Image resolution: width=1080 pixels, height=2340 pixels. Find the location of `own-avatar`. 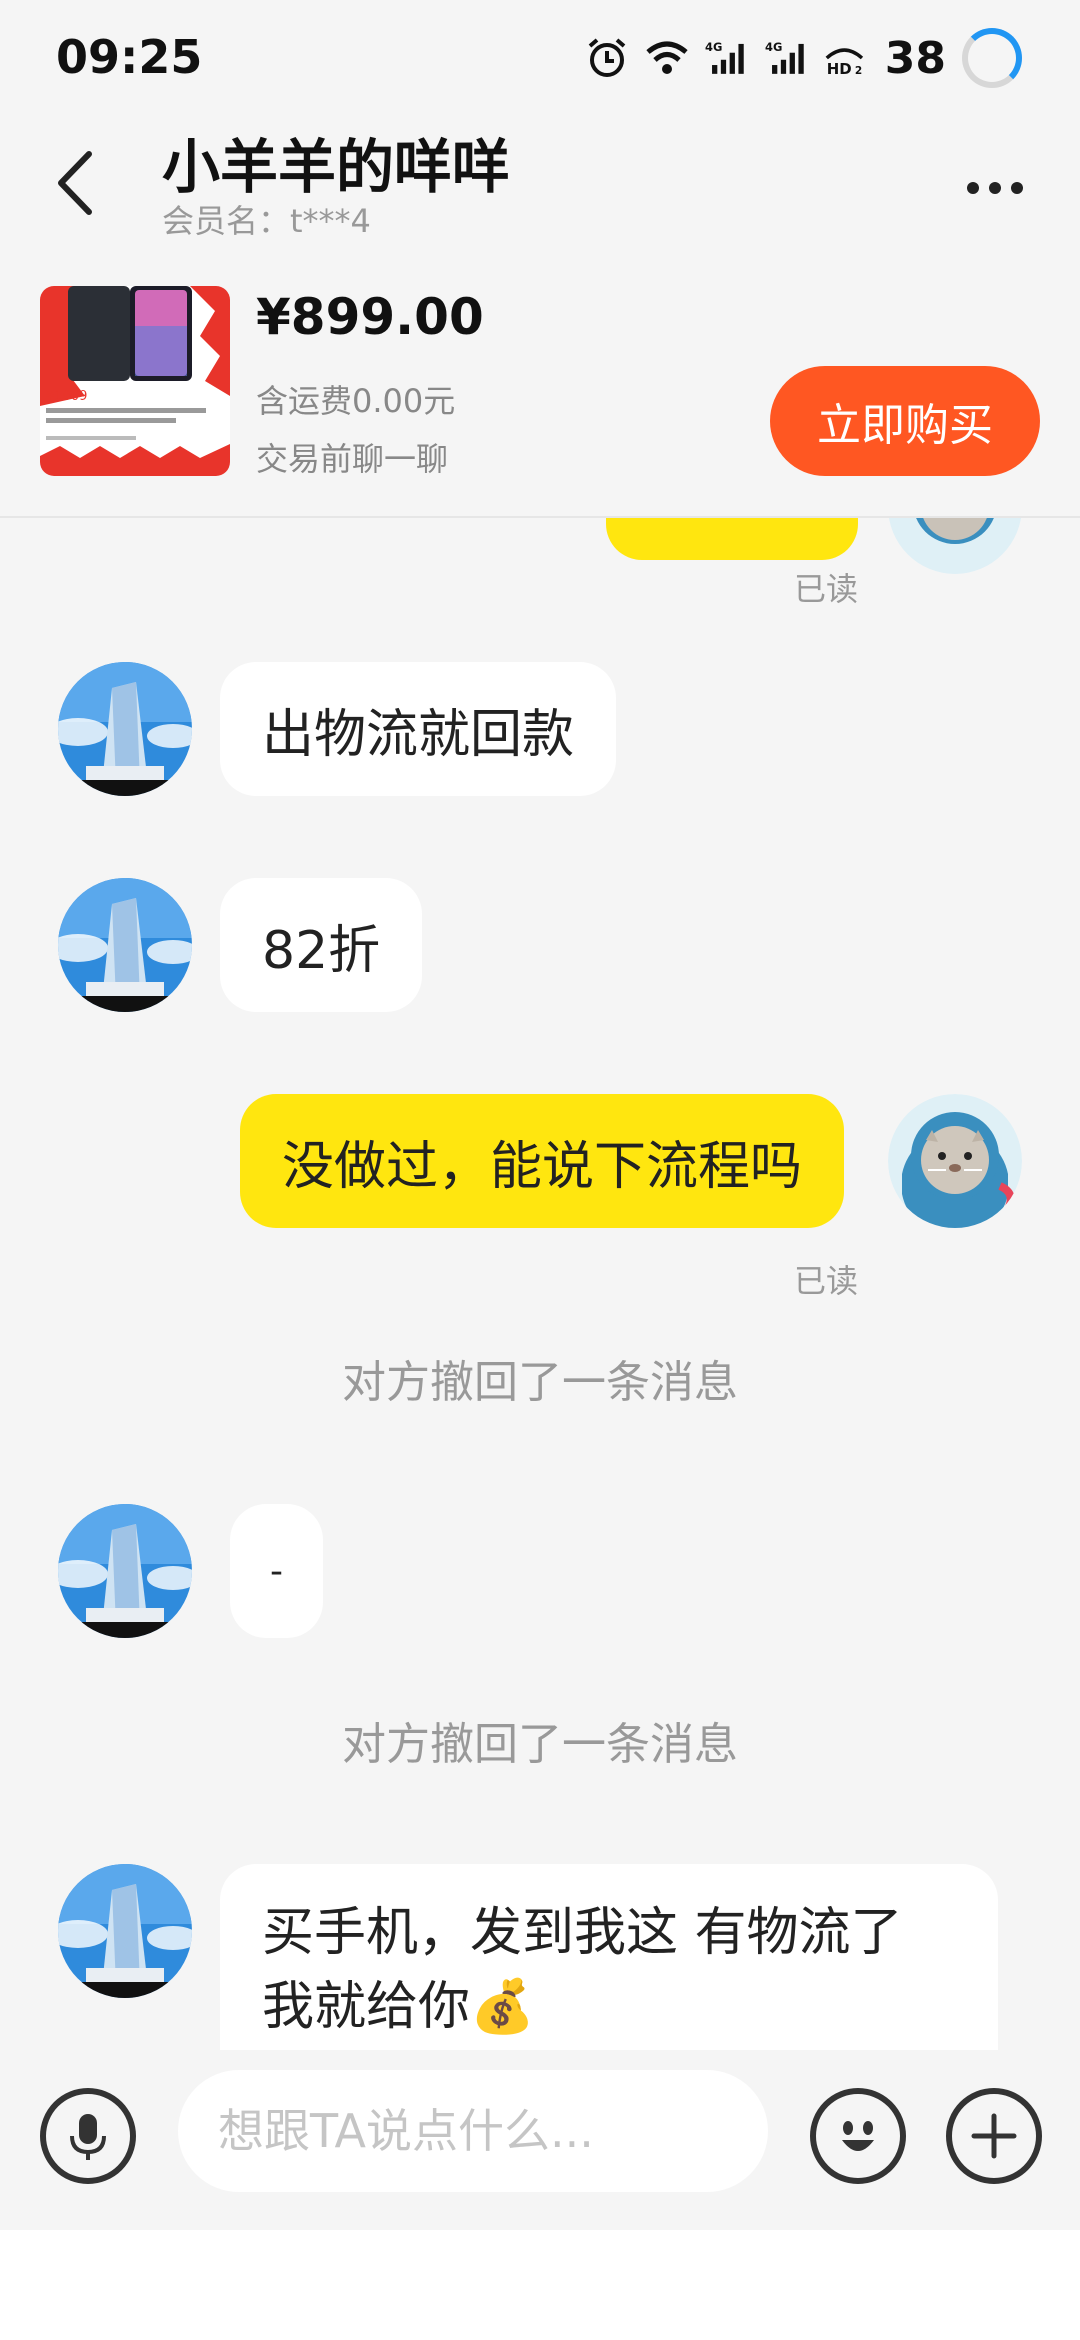

own-avatar is located at coordinates (955, 1161).